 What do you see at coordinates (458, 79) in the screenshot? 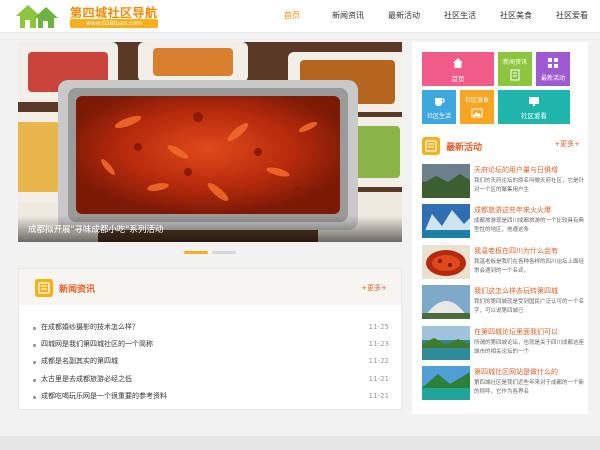
I see `tile-home-label: 首页` at bounding box center [458, 79].